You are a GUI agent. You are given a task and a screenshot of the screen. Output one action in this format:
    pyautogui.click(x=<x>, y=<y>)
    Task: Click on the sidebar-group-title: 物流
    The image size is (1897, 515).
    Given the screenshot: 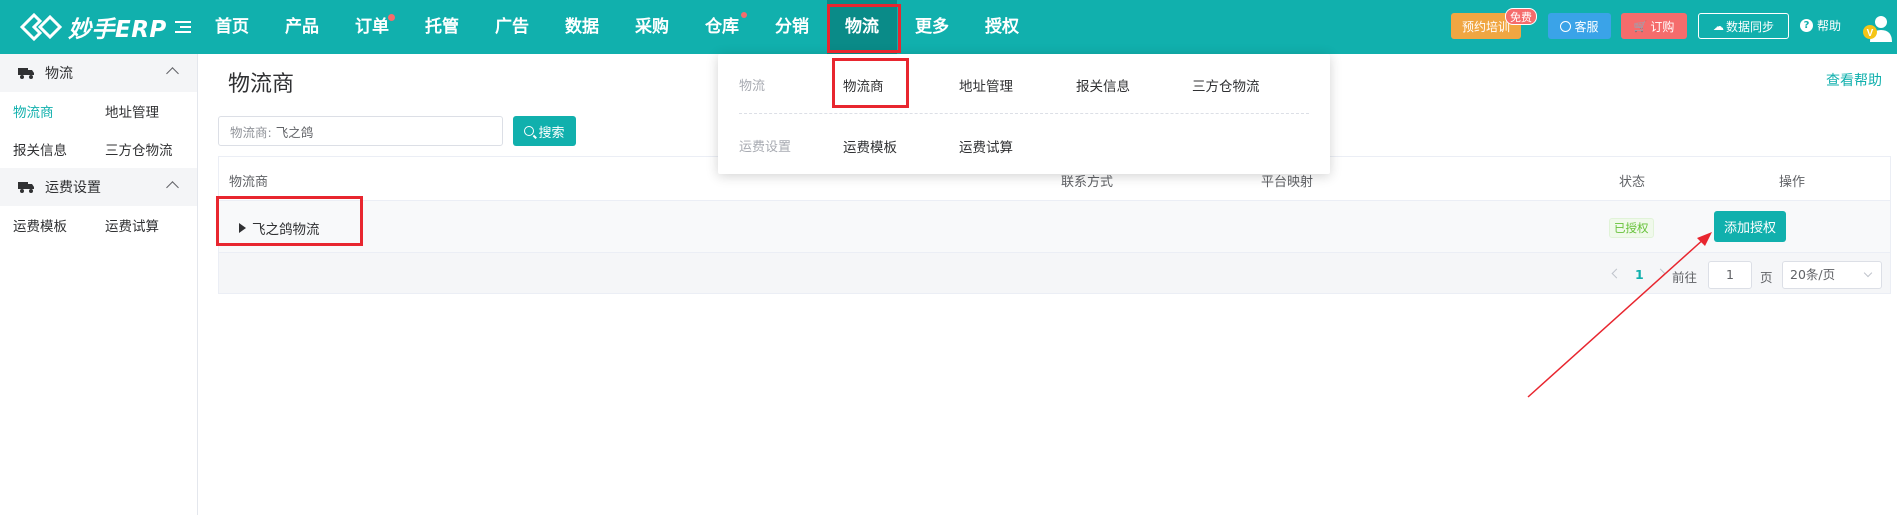 What is the action you would take?
    pyautogui.click(x=59, y=74)
    